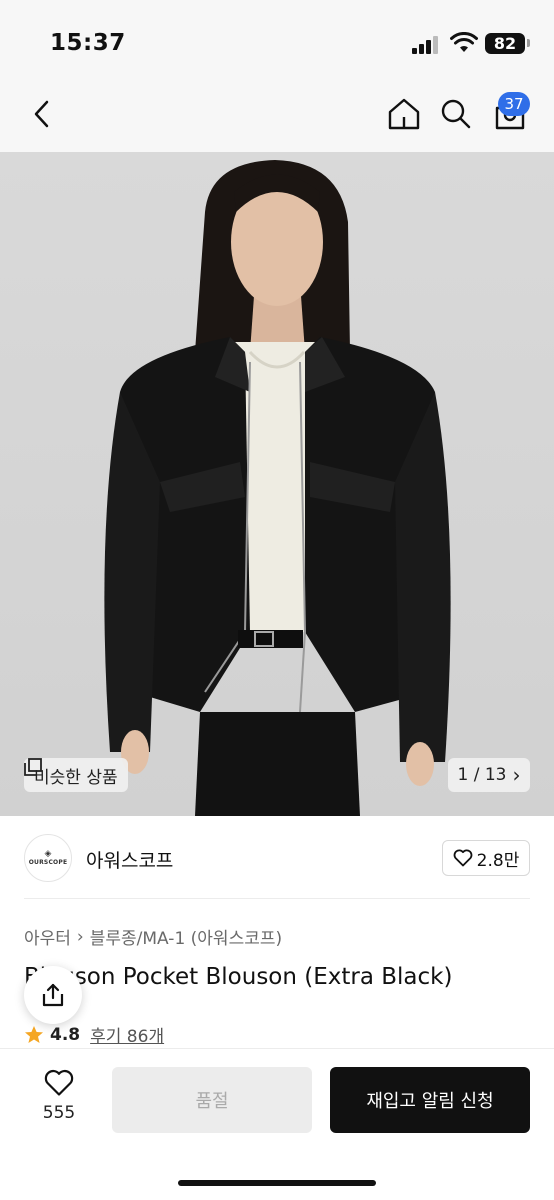 This screenshot has height=1200, width=554. I want to click on wifi-icon, so click(464, 42).